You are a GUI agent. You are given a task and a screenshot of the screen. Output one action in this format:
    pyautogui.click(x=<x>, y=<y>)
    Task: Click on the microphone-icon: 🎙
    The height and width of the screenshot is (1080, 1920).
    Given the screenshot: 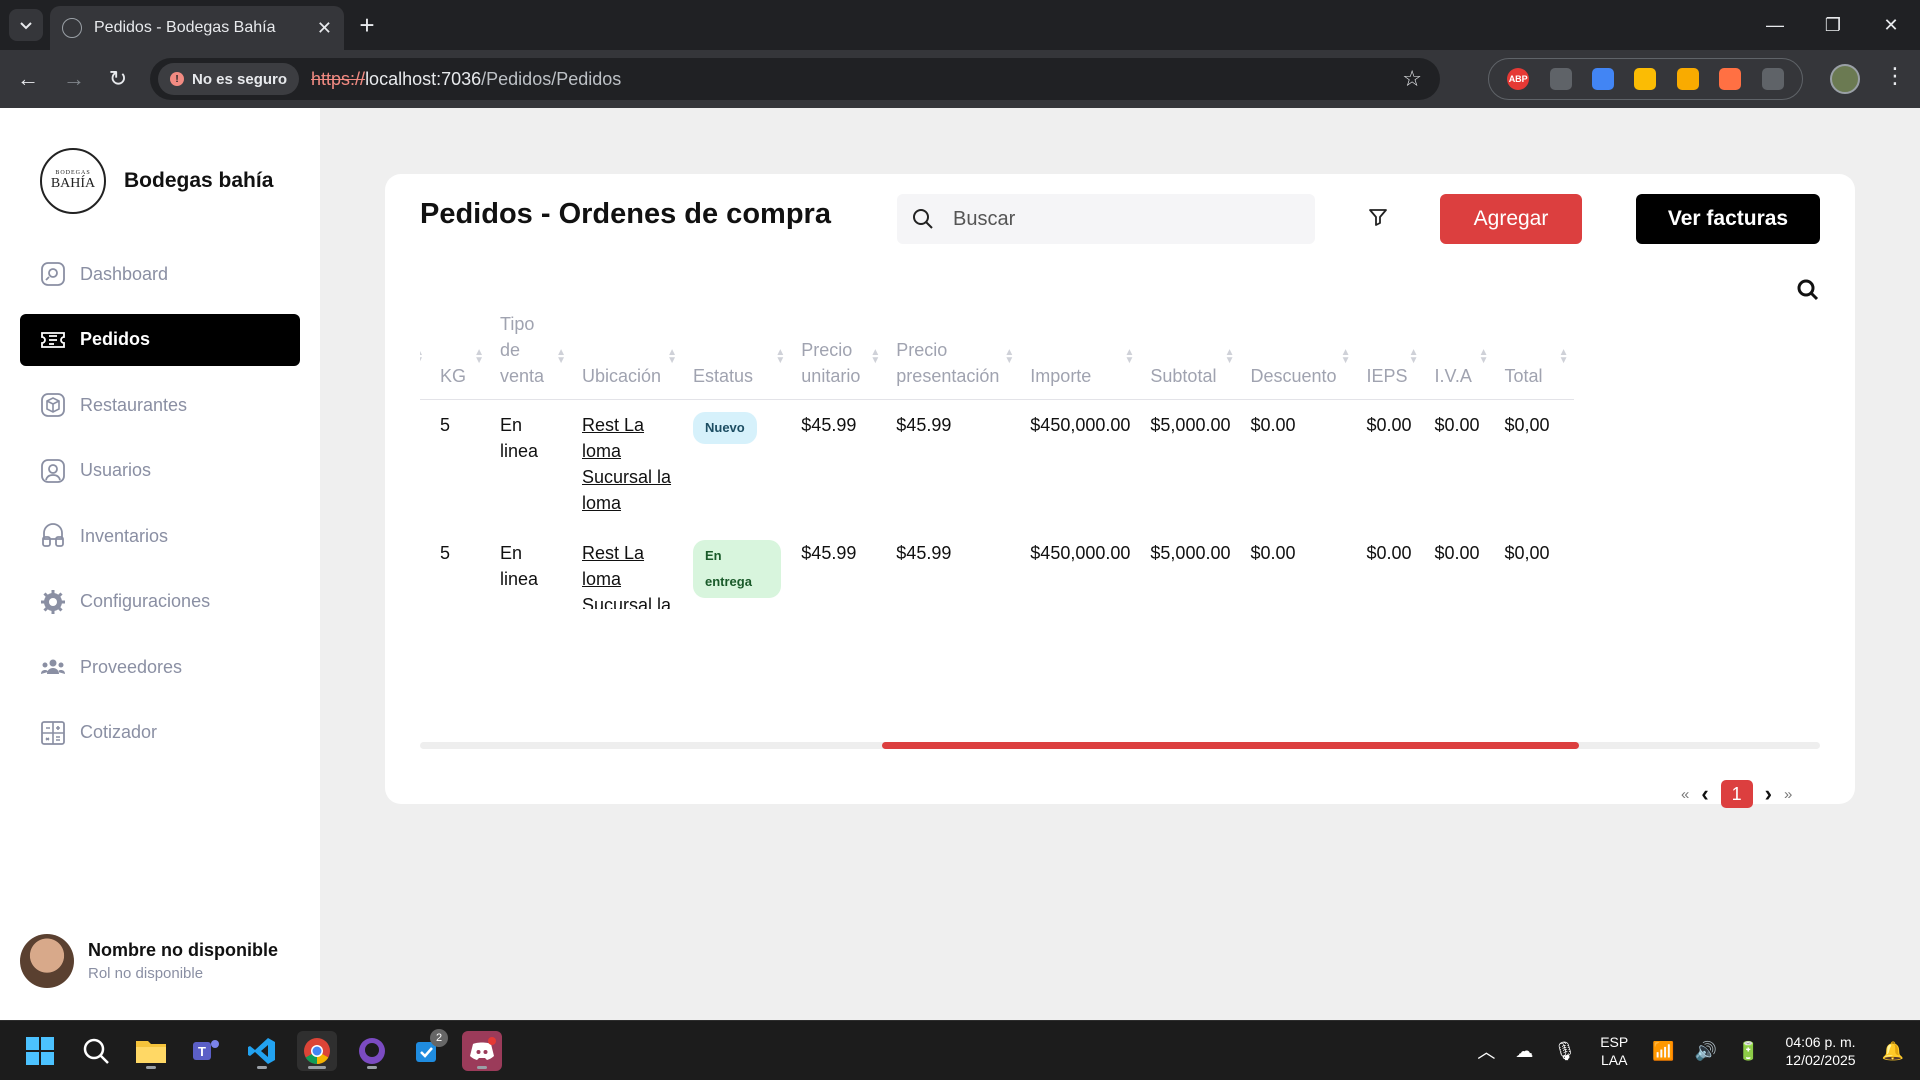 What is the action you would take?
    pyautogui.click(x=1564, y=1051)
    